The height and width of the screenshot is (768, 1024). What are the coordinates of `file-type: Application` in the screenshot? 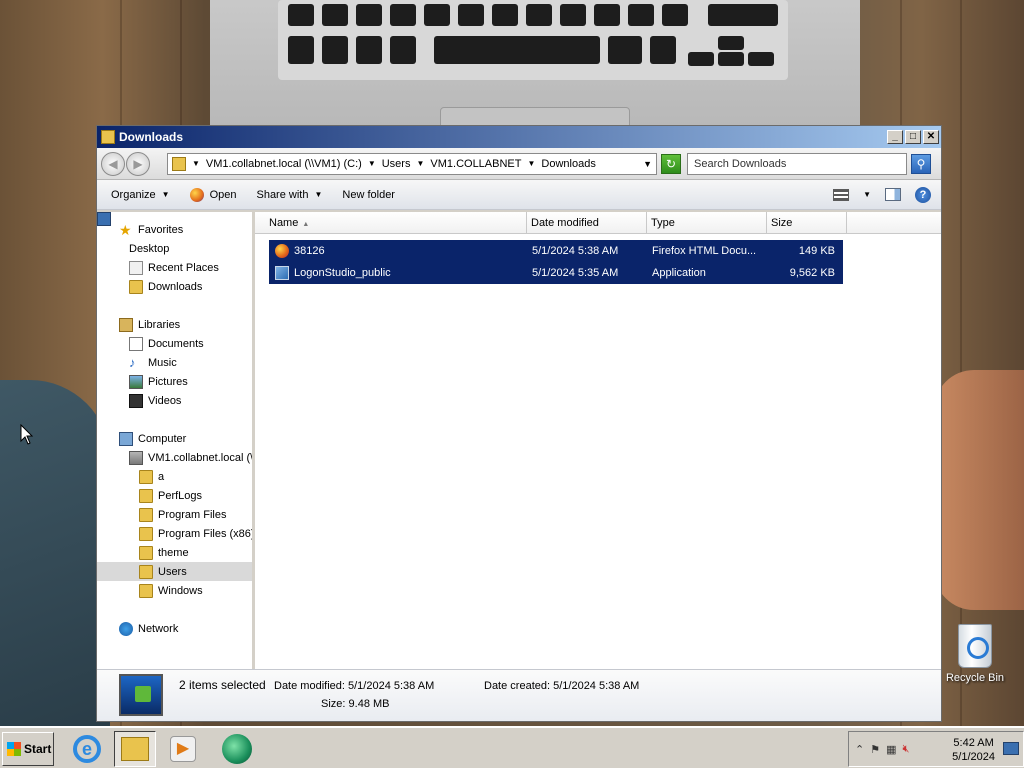 It's located at (679, 273).